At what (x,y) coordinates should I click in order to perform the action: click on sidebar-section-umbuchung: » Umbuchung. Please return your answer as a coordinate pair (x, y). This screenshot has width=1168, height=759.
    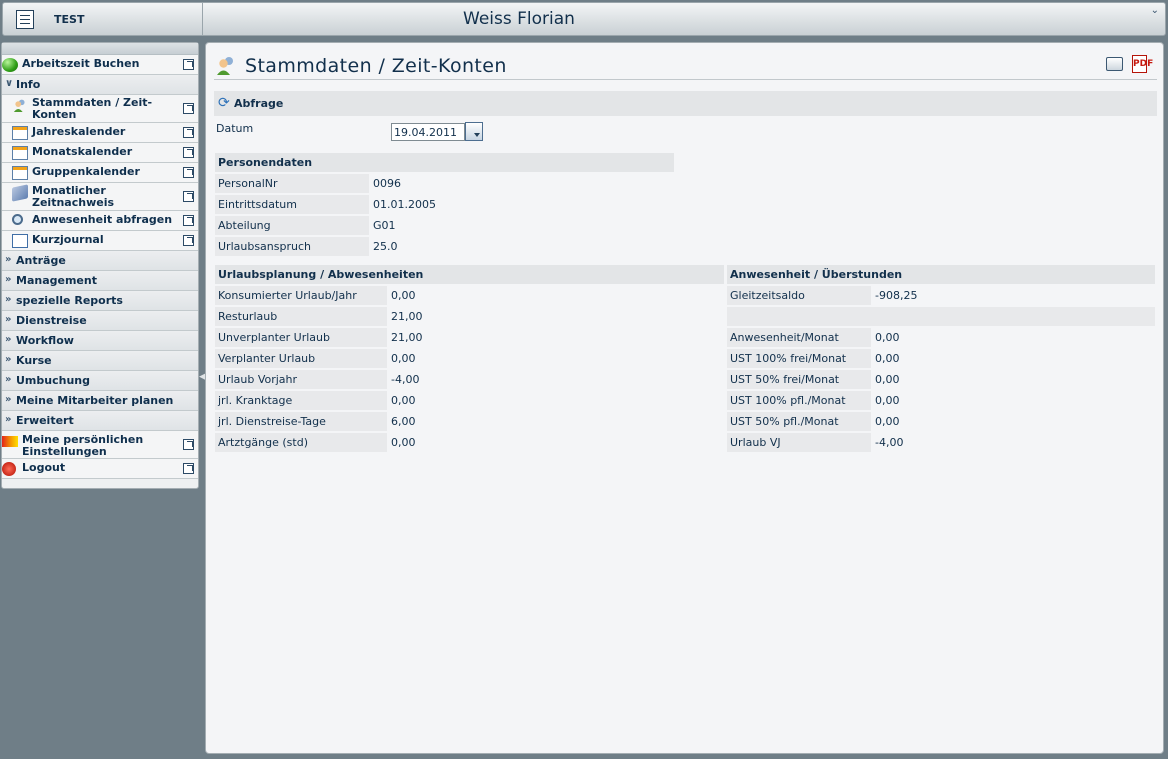
    Looking at the image, I should click on (100, 381).